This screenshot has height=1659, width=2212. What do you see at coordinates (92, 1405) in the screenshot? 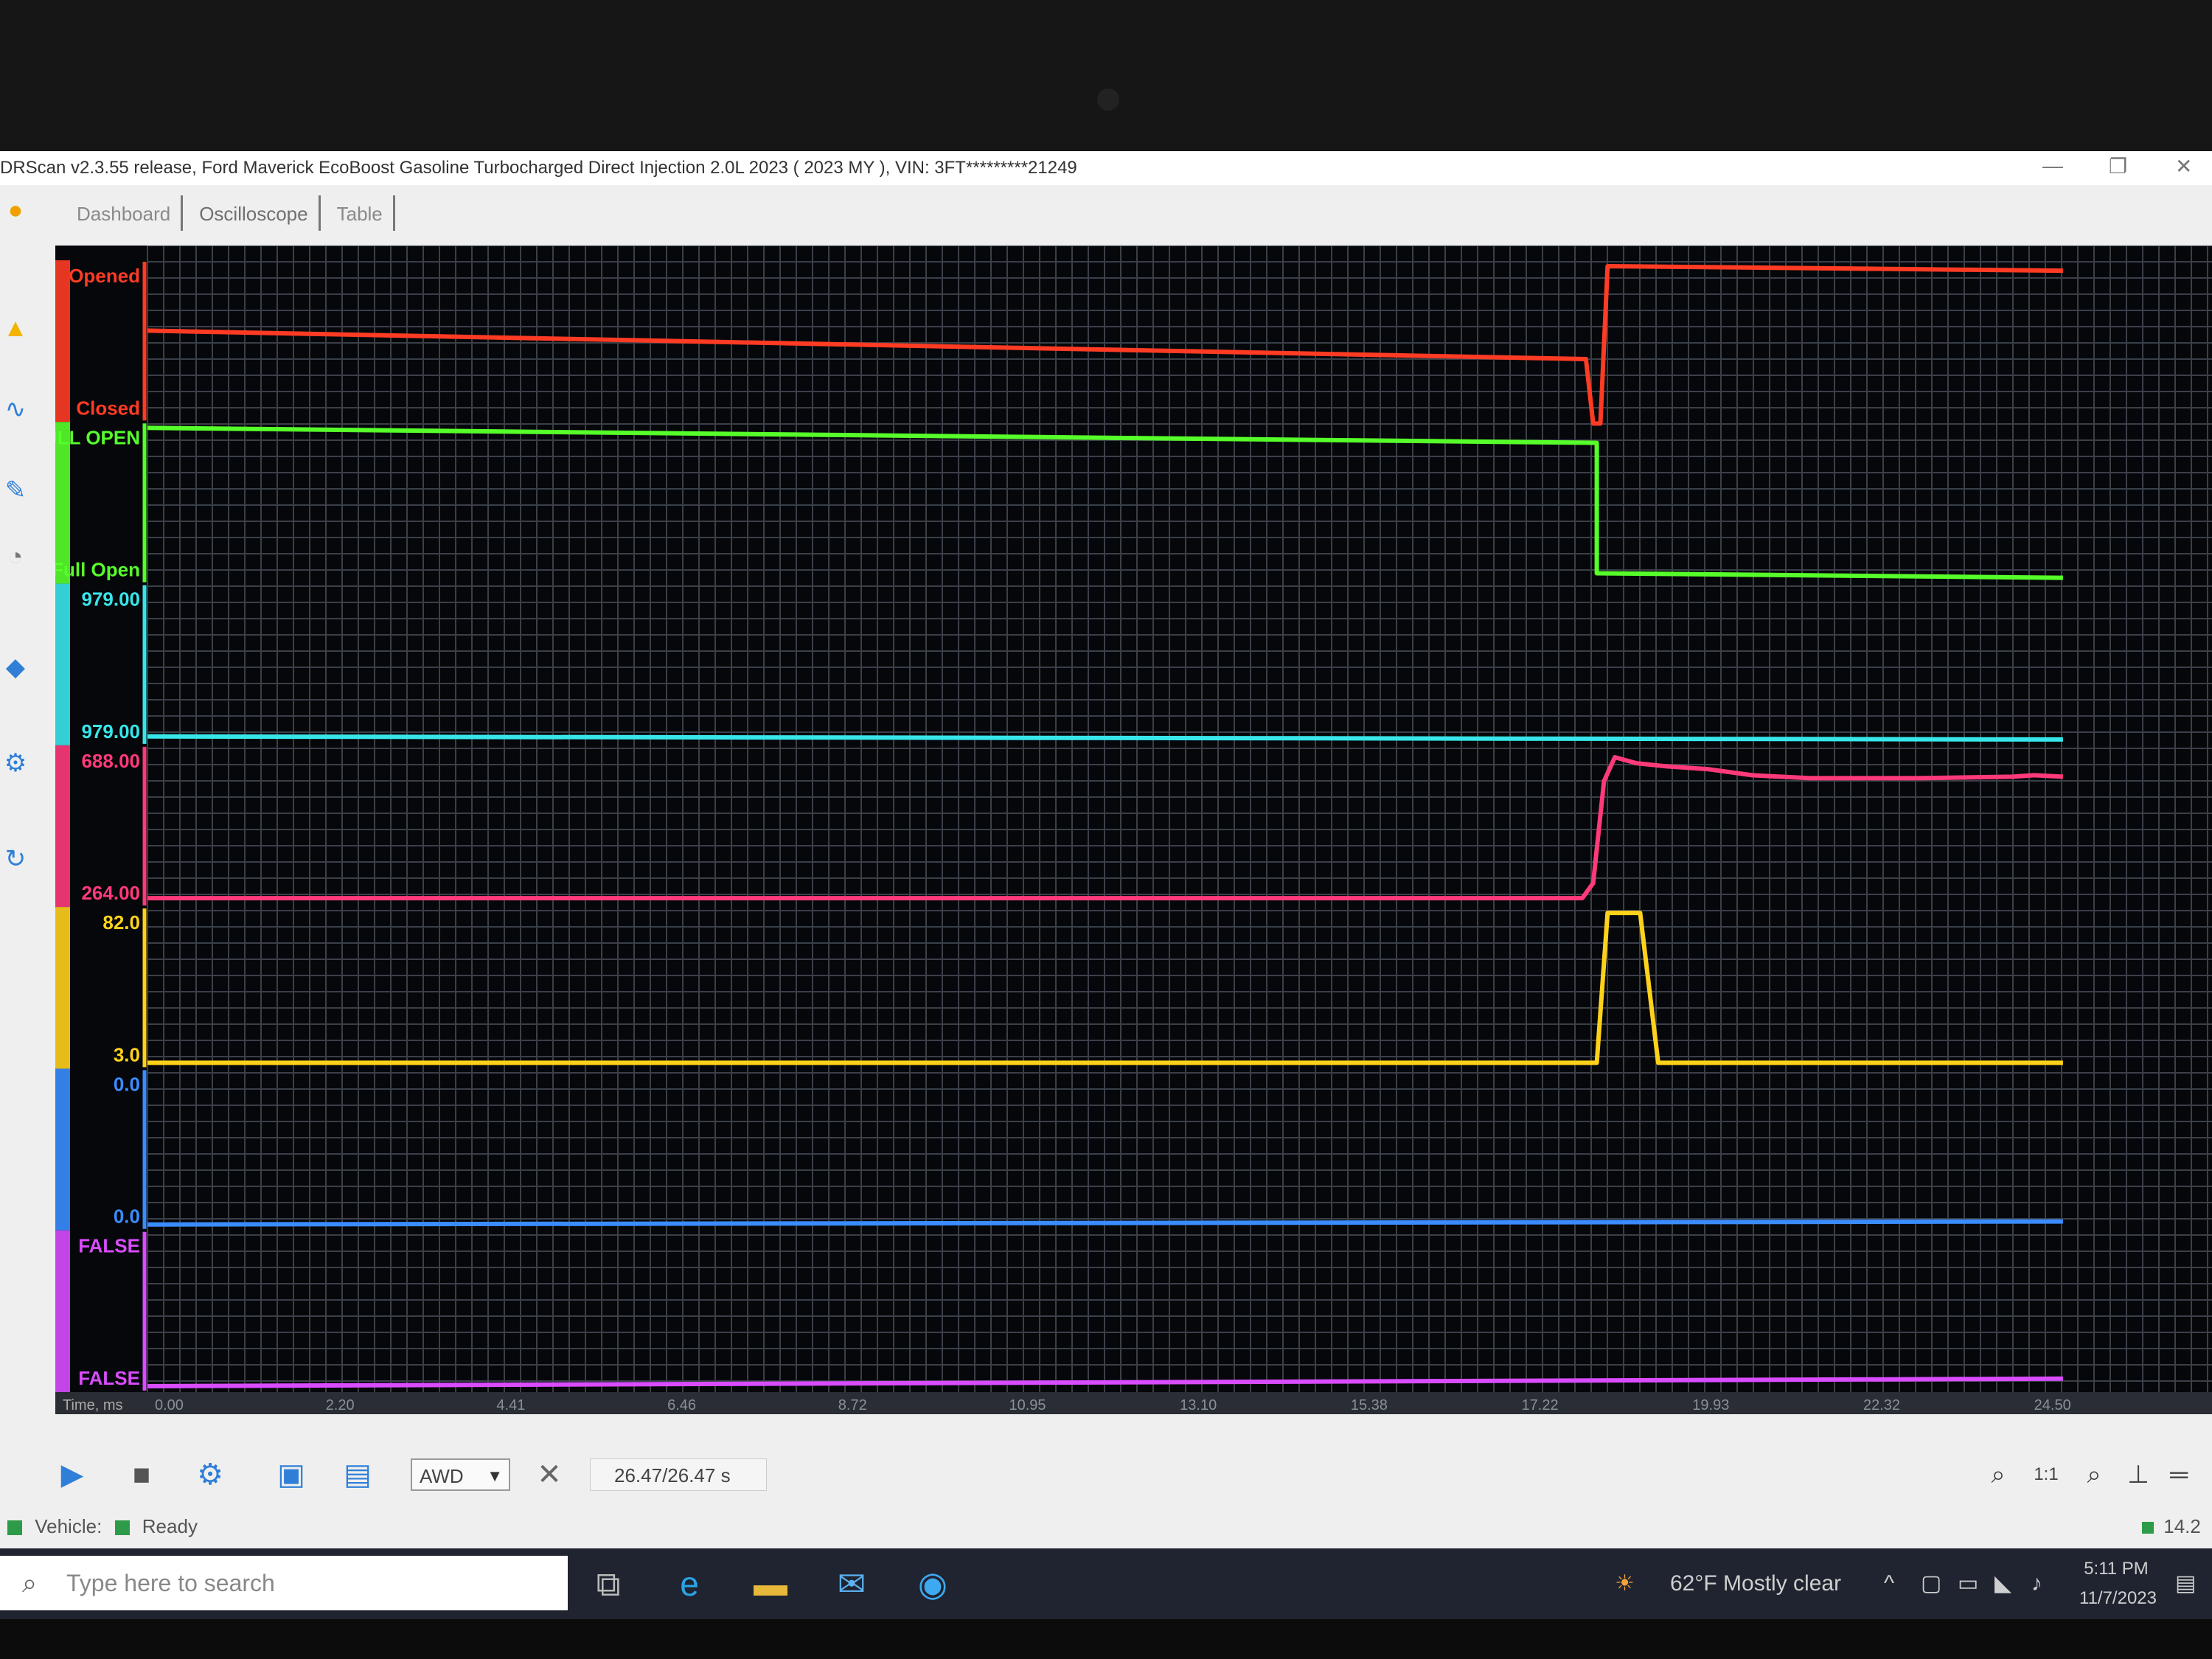
I see `time-axis-label: Time, ms` at bounding box center [92, 1405].